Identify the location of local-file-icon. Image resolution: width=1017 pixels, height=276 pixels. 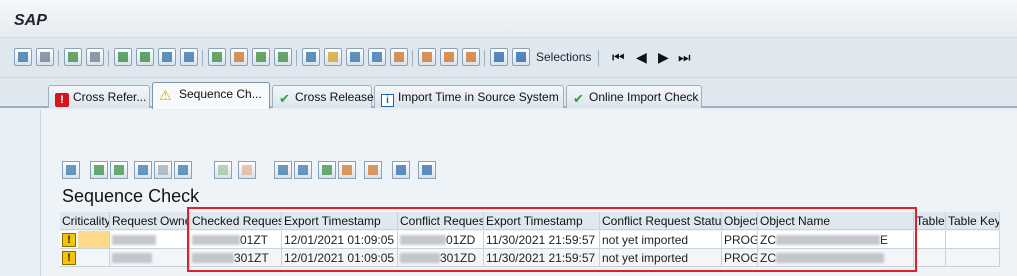
(355, 57).